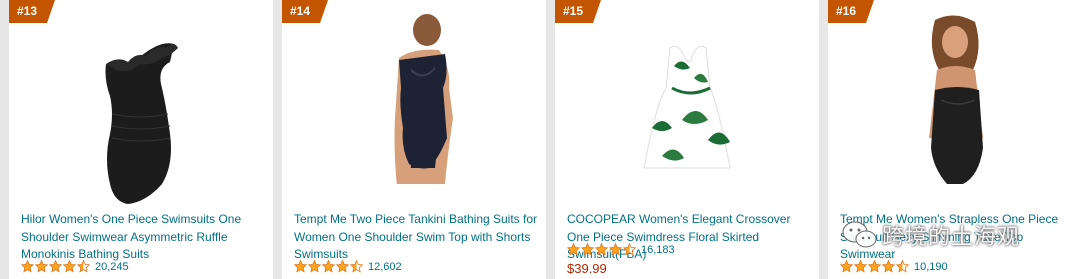 The image size is (1080, 279). I want to click on rank-badge: #14, so click(305, 11).